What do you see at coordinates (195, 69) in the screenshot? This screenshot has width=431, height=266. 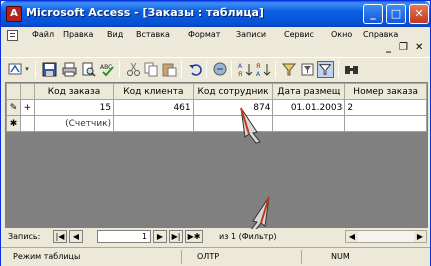 I see `undo-icon` at bounding box center [195, 69].